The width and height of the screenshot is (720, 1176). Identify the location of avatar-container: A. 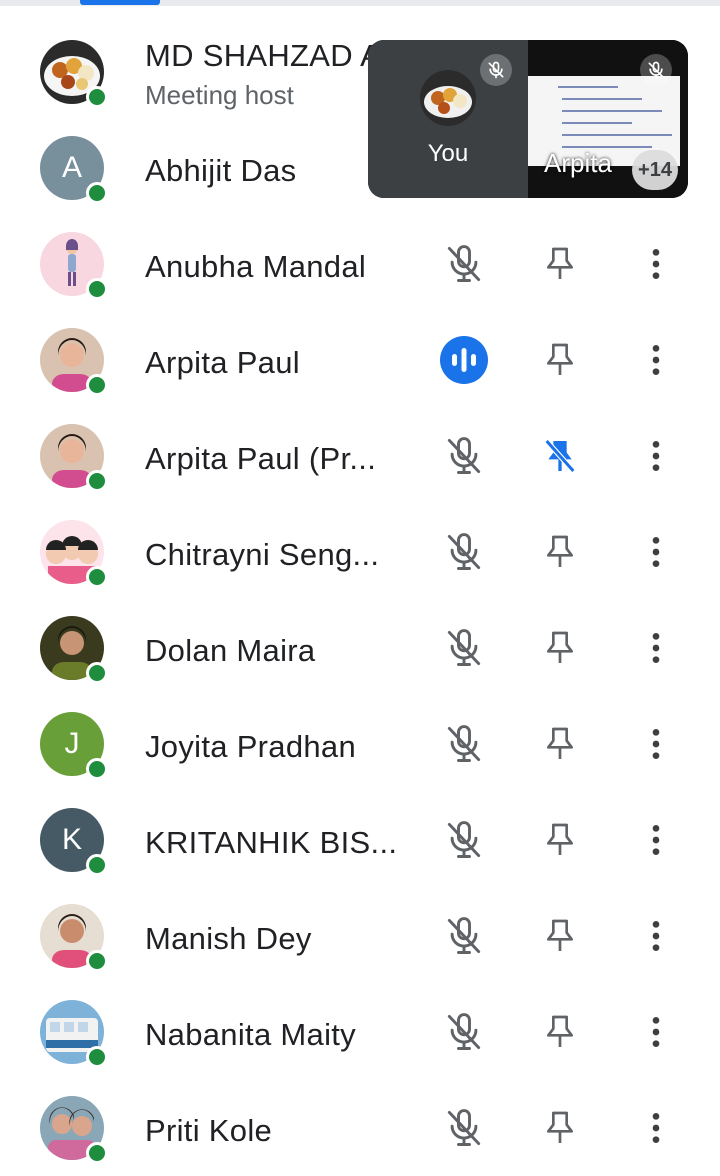
(74, 170).